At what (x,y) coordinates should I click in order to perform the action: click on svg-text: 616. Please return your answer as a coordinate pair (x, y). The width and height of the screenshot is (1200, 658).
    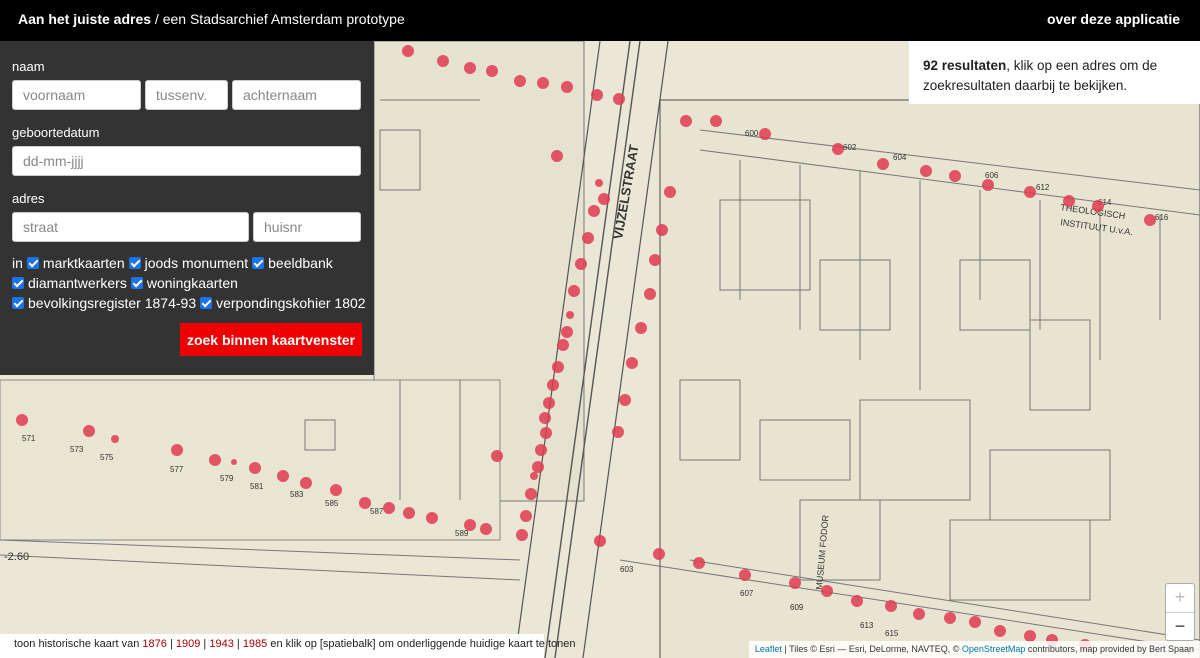
    Looking at the image, I should click on (1162, 217).